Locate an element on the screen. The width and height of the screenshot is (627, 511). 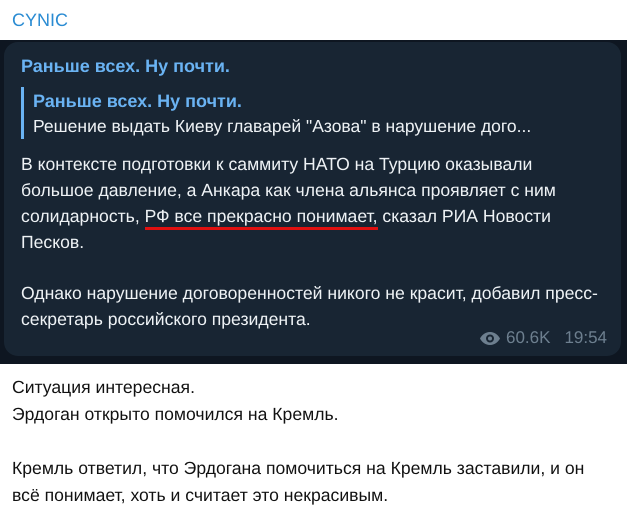
view-count: 60.6K is located at coordinates (528, 338).